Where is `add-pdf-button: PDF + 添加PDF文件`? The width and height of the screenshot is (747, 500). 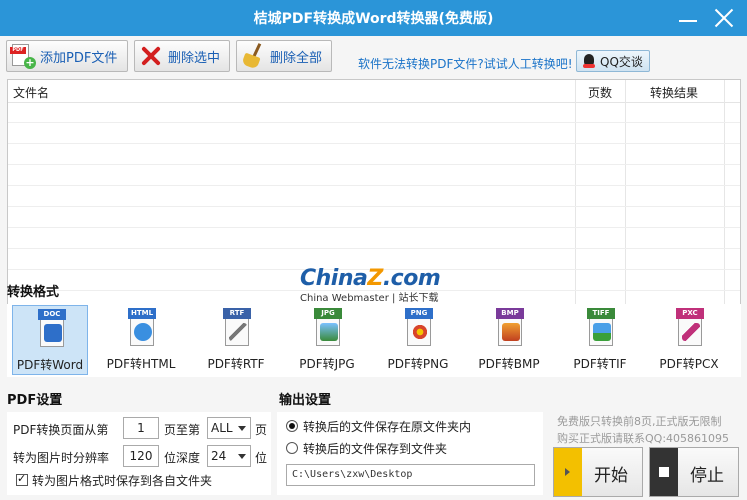 add-pdf-button: PDF + 添加PDF文件 is located at coordinates (67, 56).